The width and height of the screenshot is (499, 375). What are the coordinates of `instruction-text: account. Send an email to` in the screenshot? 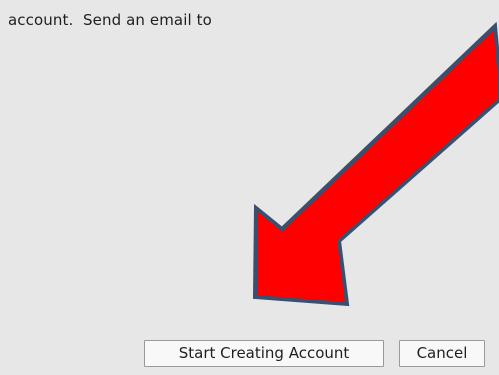 It's located at (110, 20).